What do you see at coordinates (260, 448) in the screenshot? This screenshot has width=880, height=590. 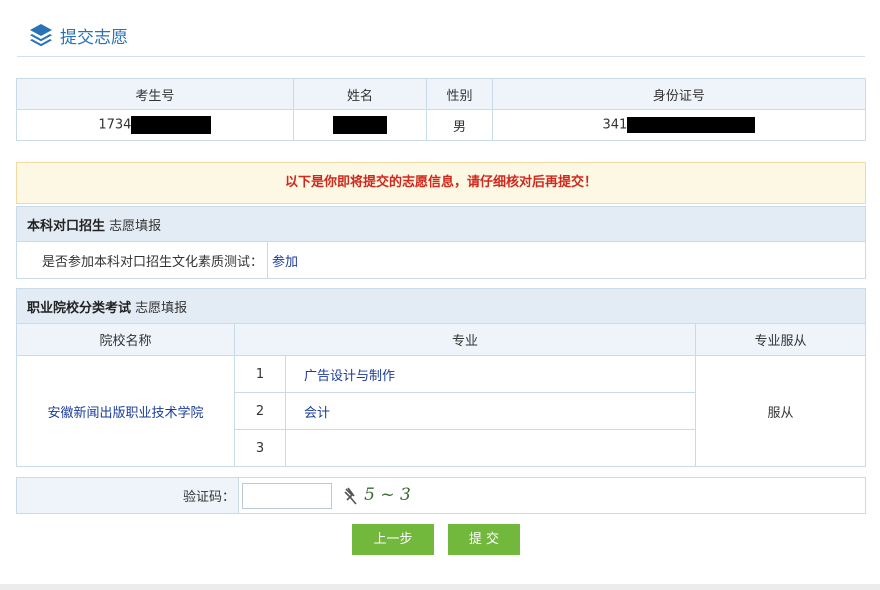 I see `major-number: 3` at bounding box center [260, 448].